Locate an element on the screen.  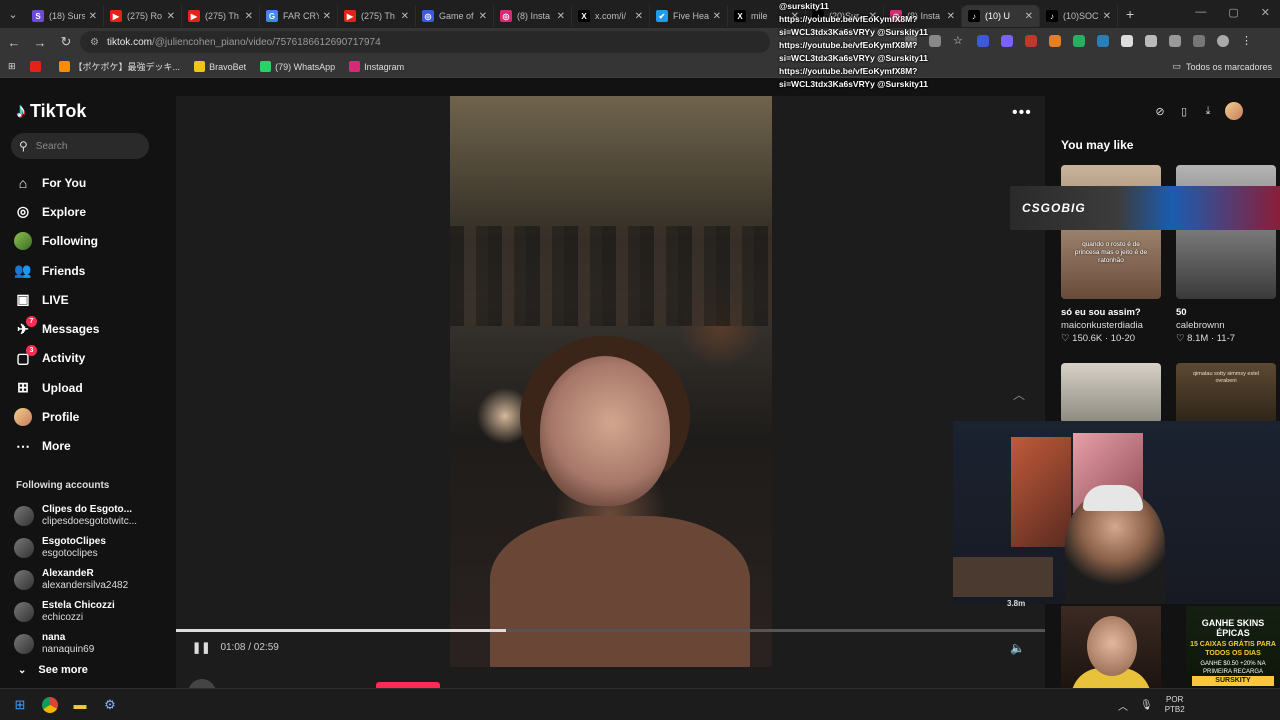
browser-menu-icon: ⋮ is located at coordinates (1247, 41).